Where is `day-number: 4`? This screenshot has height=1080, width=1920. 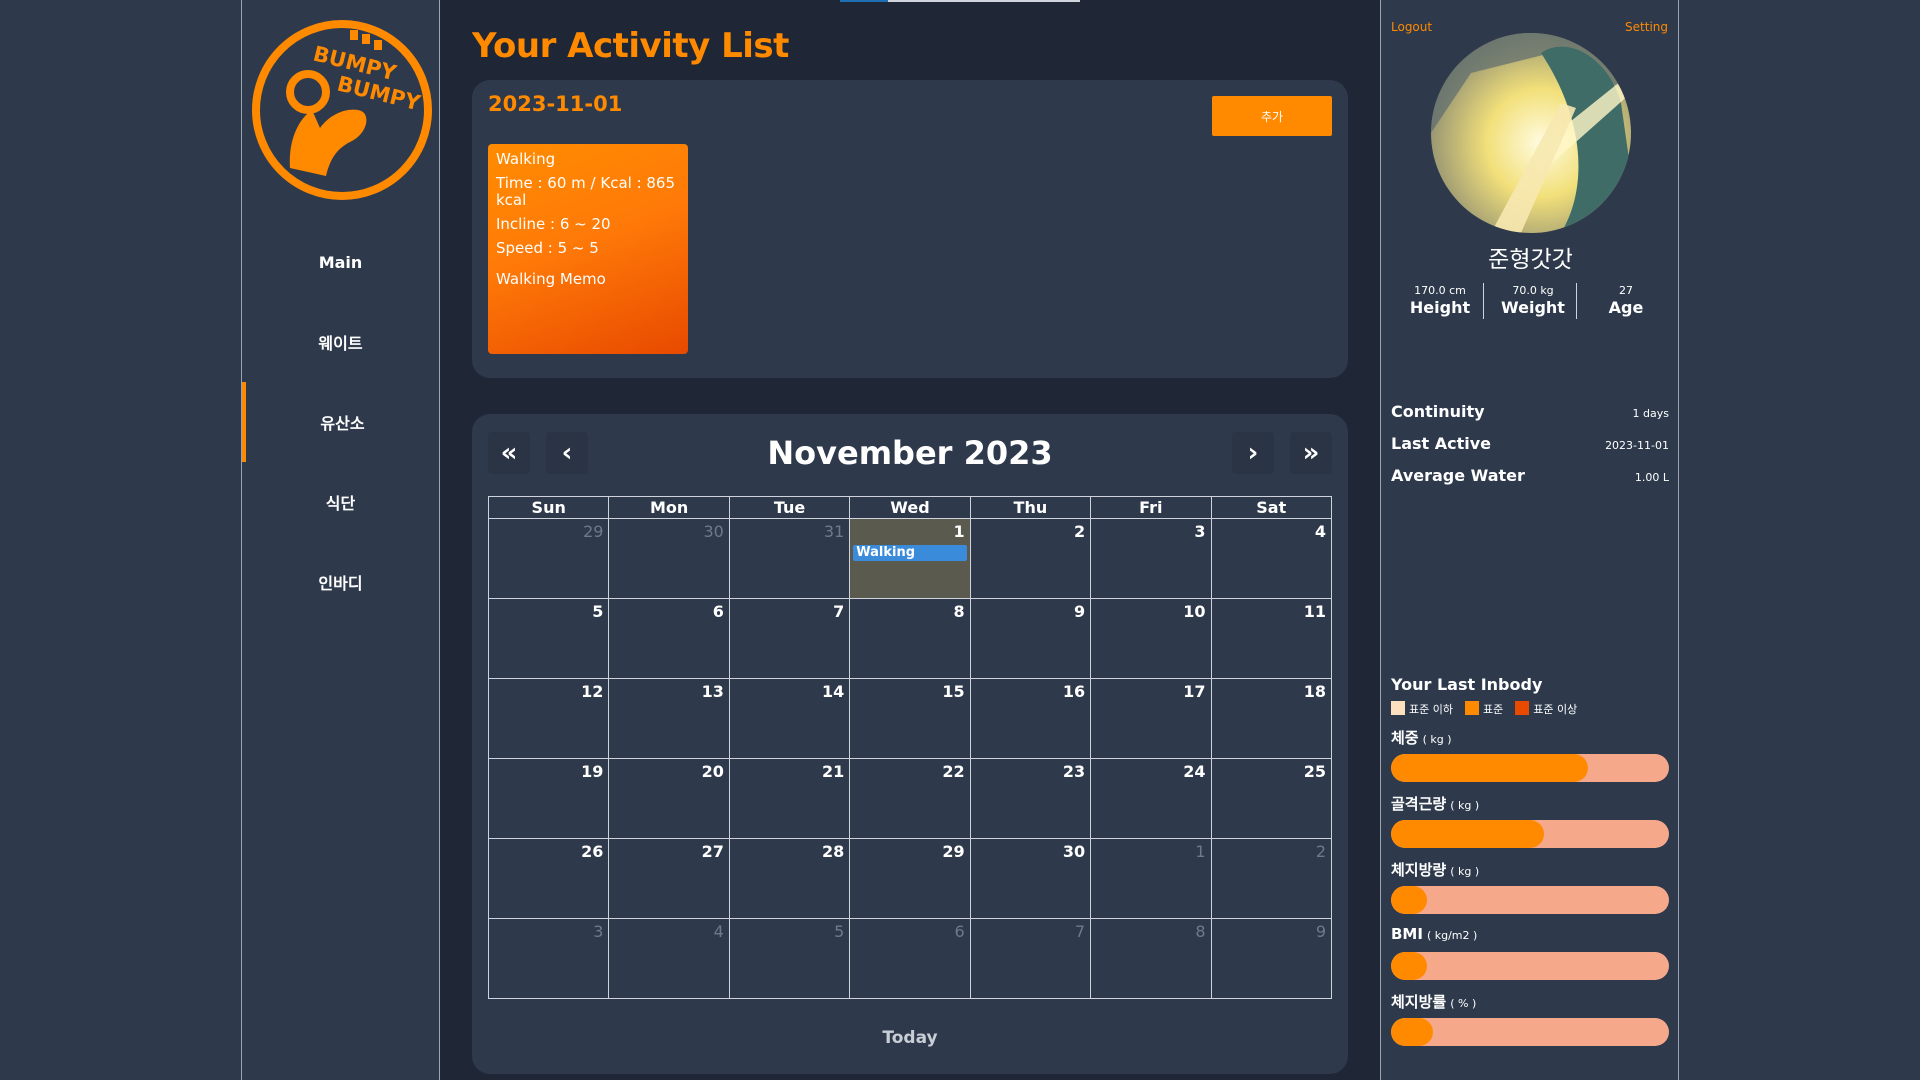 day-number: 4 is located at coordinates (718, 931).